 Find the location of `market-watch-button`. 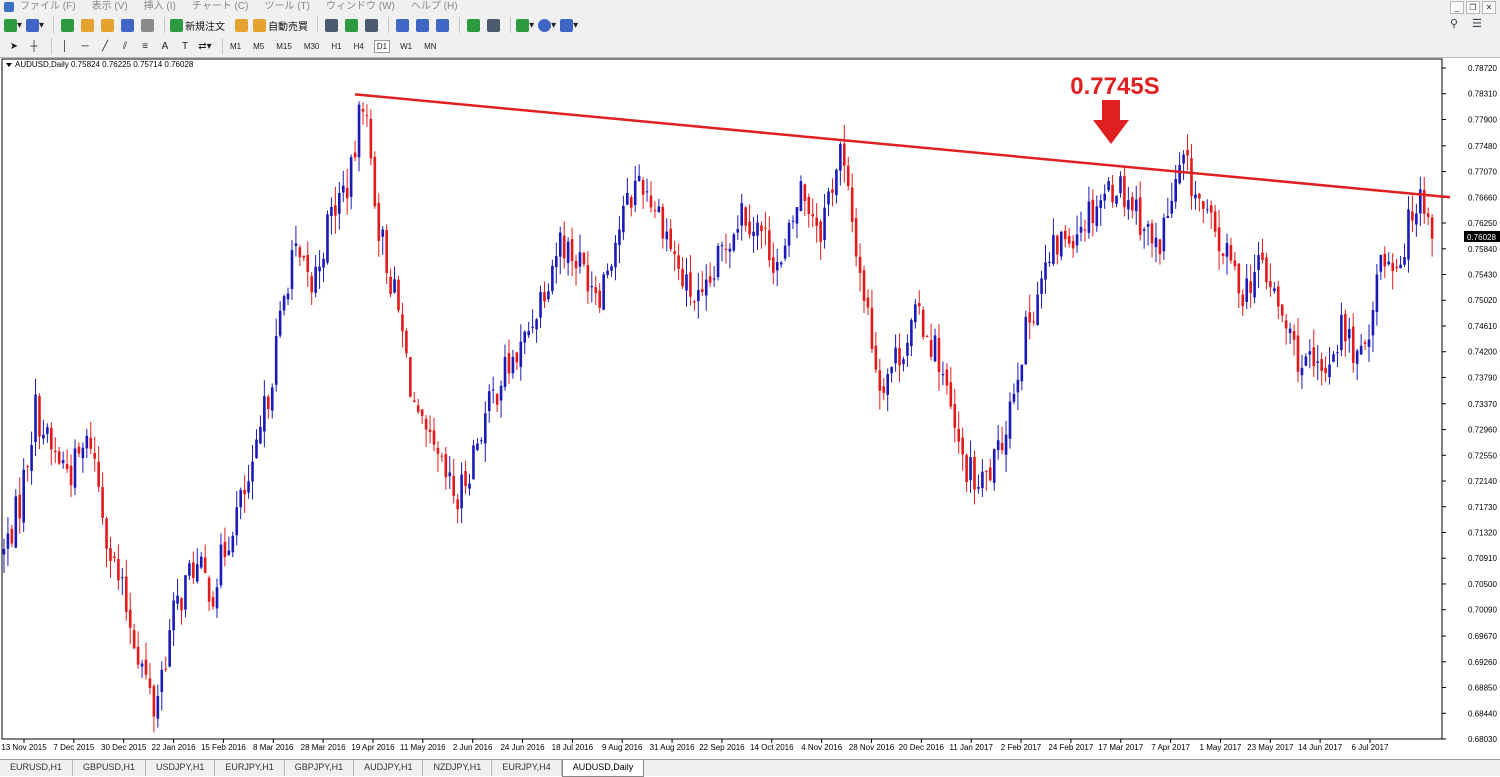

market-watch-button is located at coordinates (67, 25).